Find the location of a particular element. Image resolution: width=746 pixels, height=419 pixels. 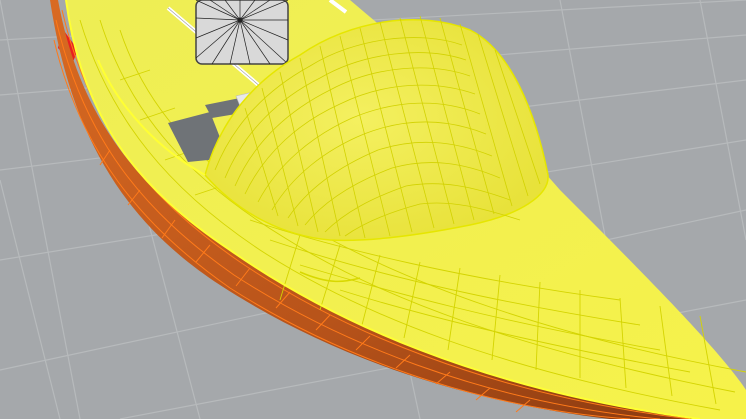

starburst-hatch-icon is located at coordinates (242, 32).